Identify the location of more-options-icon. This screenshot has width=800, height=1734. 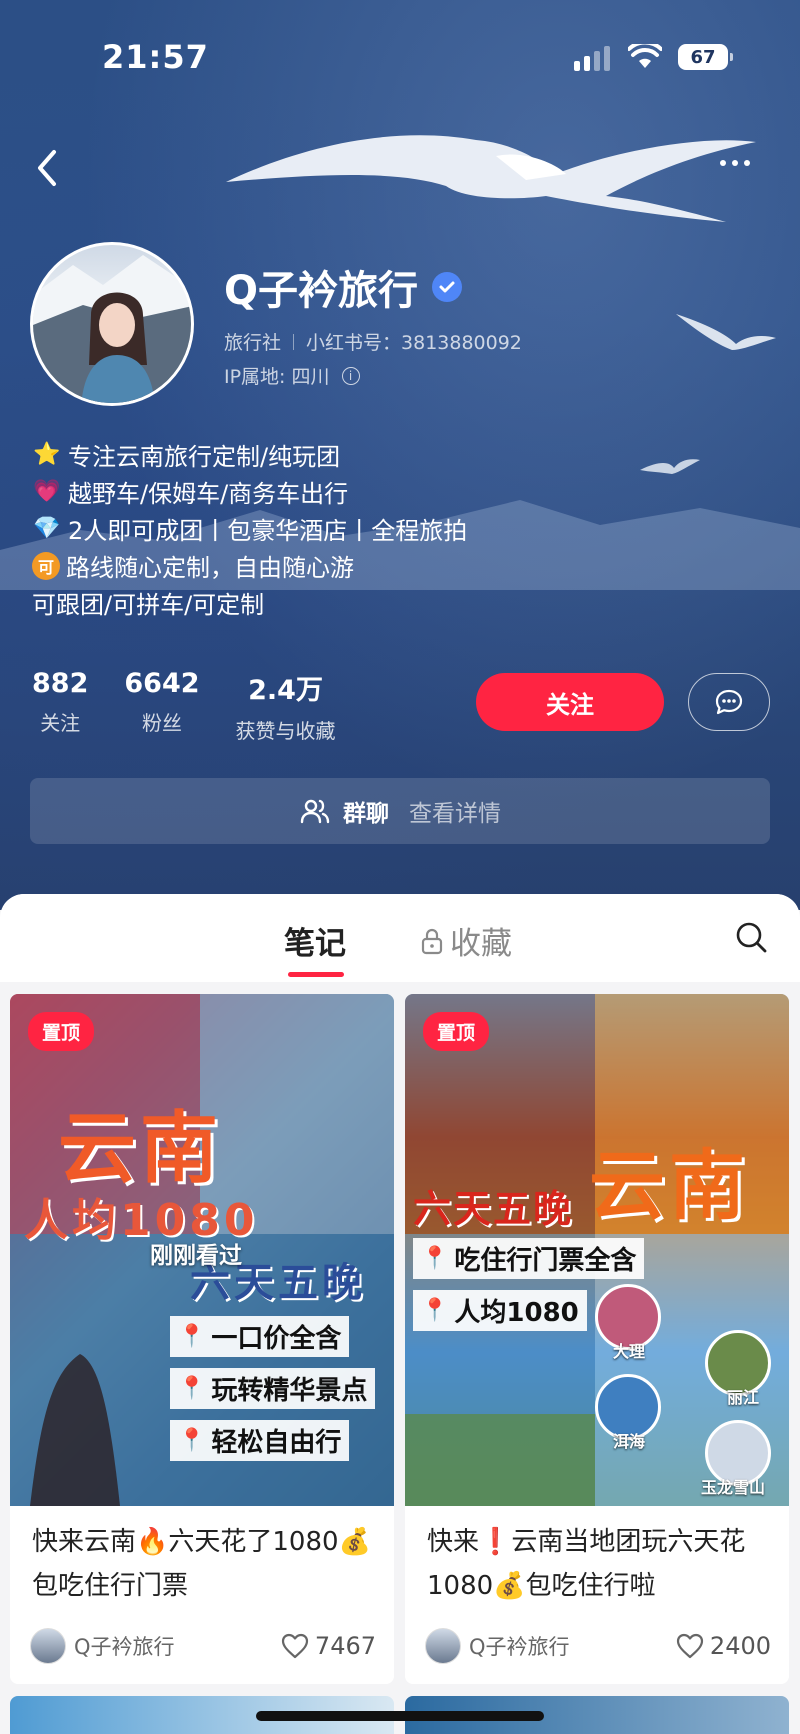
(735, 163).